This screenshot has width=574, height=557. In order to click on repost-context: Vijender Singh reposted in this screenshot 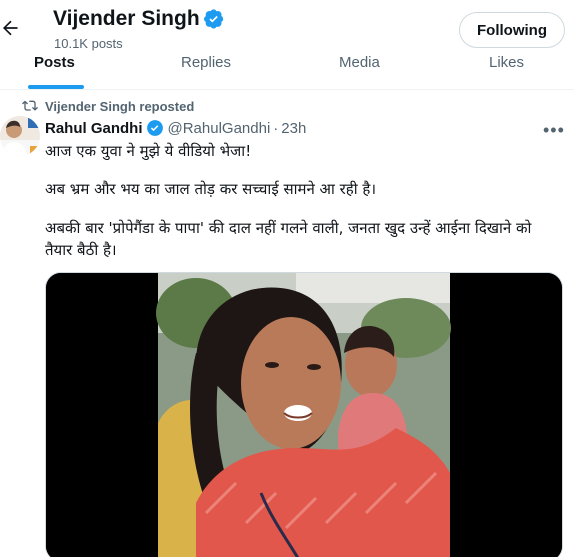, I will do `click(108, 106)`.